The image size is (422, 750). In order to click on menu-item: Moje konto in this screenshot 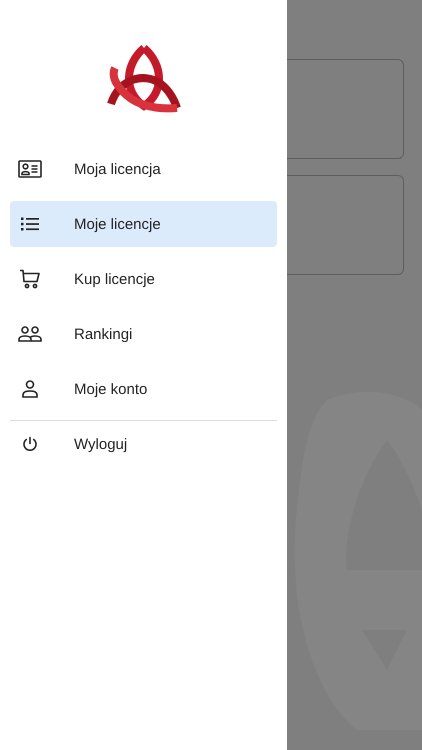, I will do `click(143, 389)`.